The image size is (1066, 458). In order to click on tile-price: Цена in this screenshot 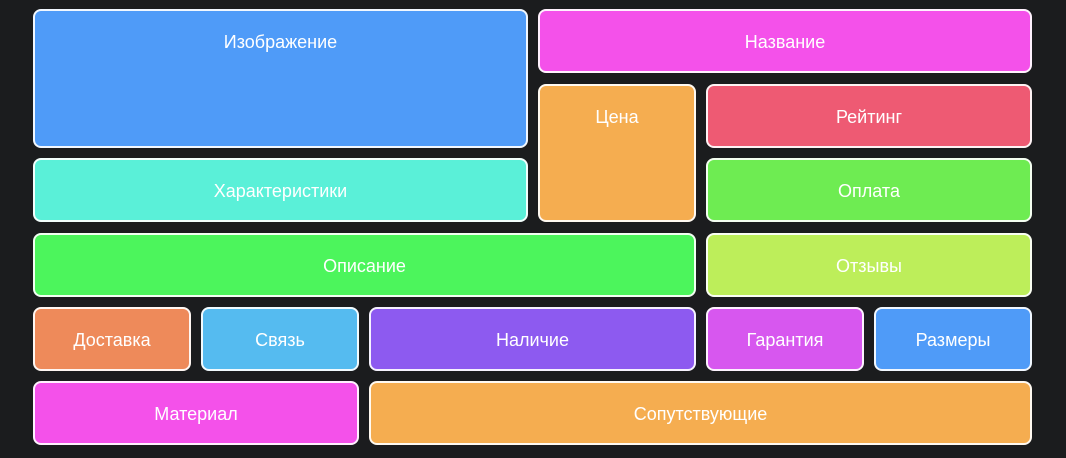, I will do `click(617, 153)`.